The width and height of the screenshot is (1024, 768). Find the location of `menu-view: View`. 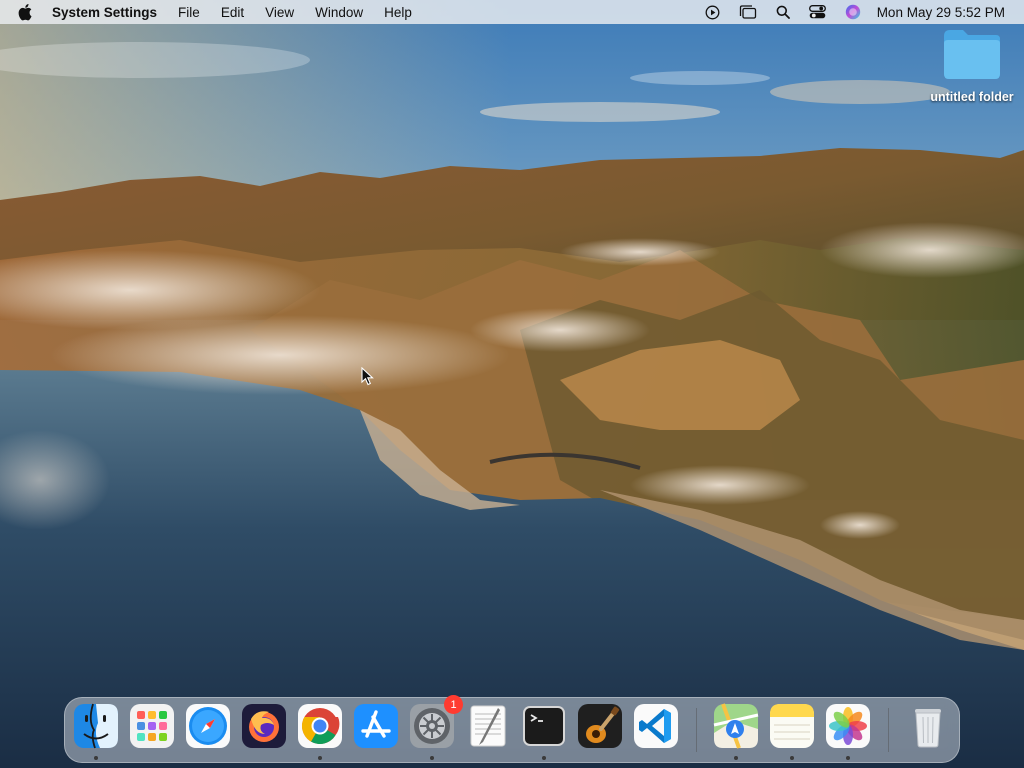

menu-view: View is located at coordinates (279, 12).